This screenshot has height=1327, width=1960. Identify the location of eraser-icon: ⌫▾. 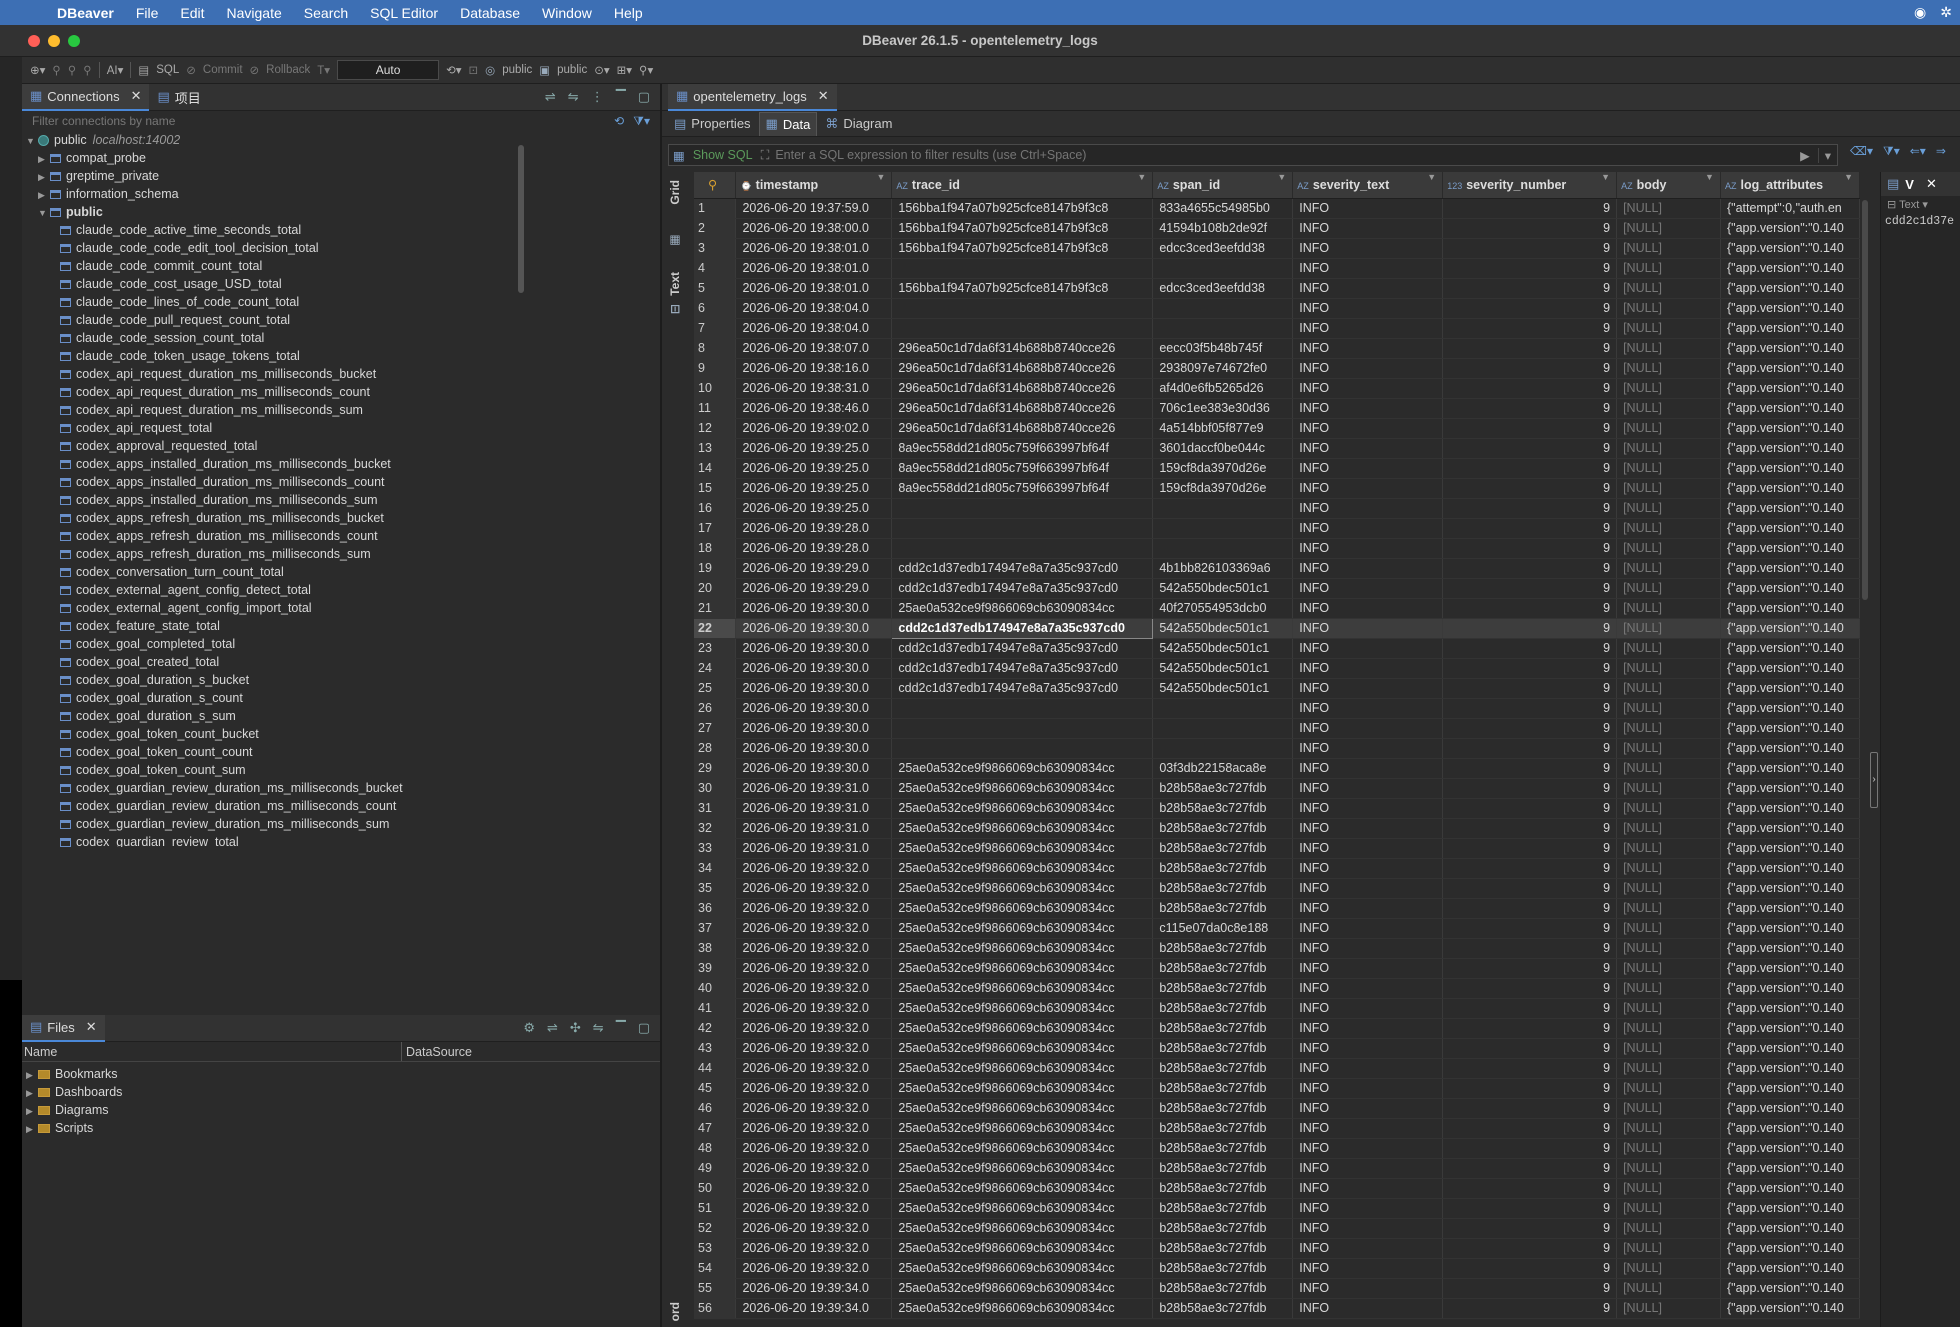
(1861, 151).